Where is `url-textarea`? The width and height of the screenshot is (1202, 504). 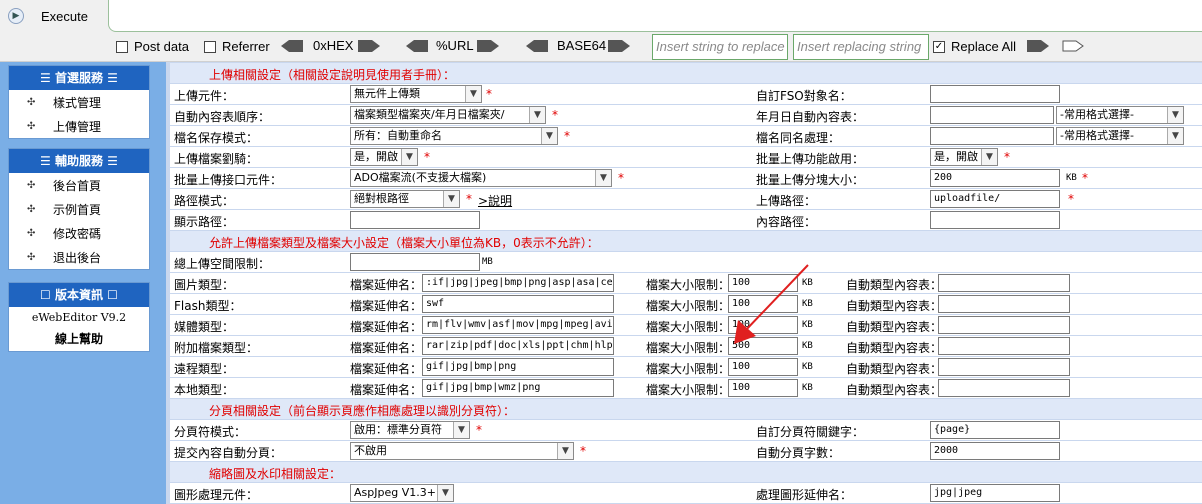 url-textarea is located at coordinates (655, 16).